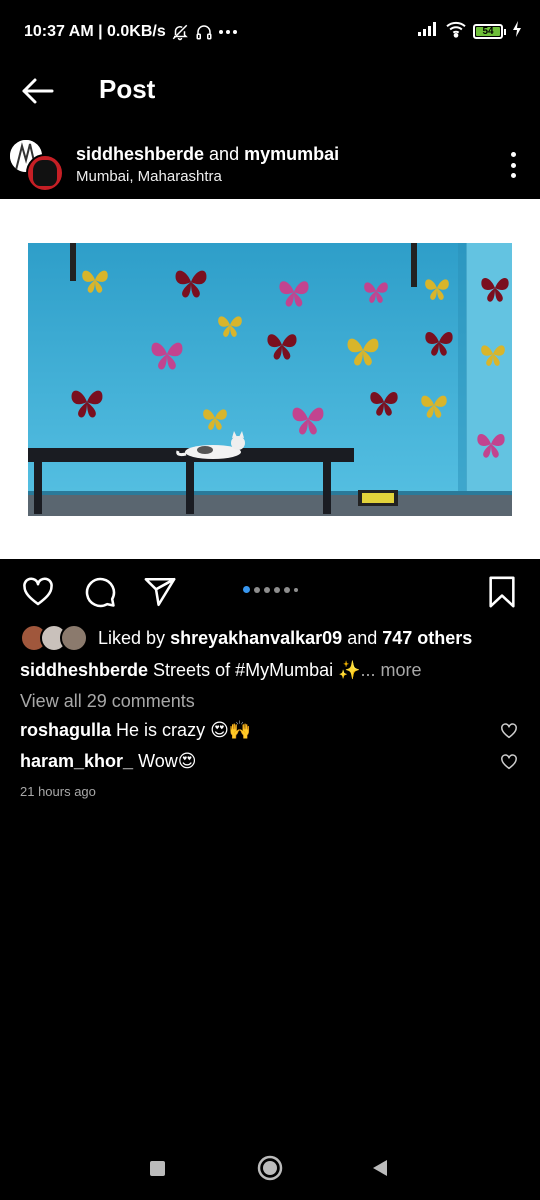 The width and height of the screenshot is (540, 1200). I want to click on post-location: Mumbai, Maharashtra, so click(149, 176).